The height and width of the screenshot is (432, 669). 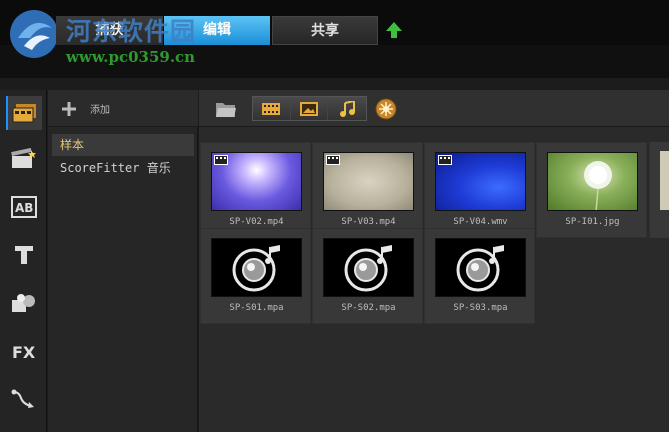 I want to click on watermark-title: 河东软件园, so click(x=131, y=31).